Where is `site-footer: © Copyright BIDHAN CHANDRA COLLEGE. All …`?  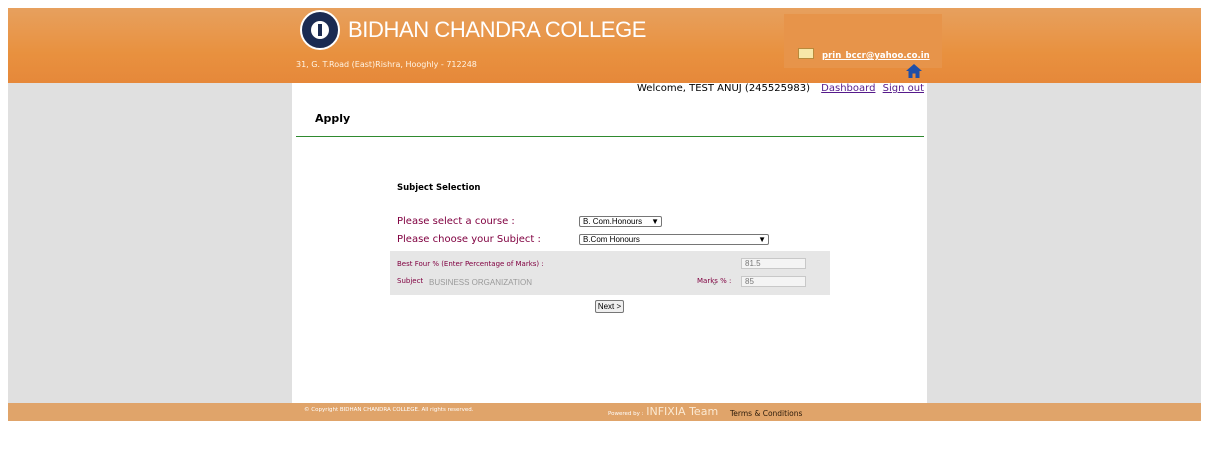
site-footer: © Copyright BIDHAN CHANDRA COLLEGE. All … is located at coordinates (604, 412).